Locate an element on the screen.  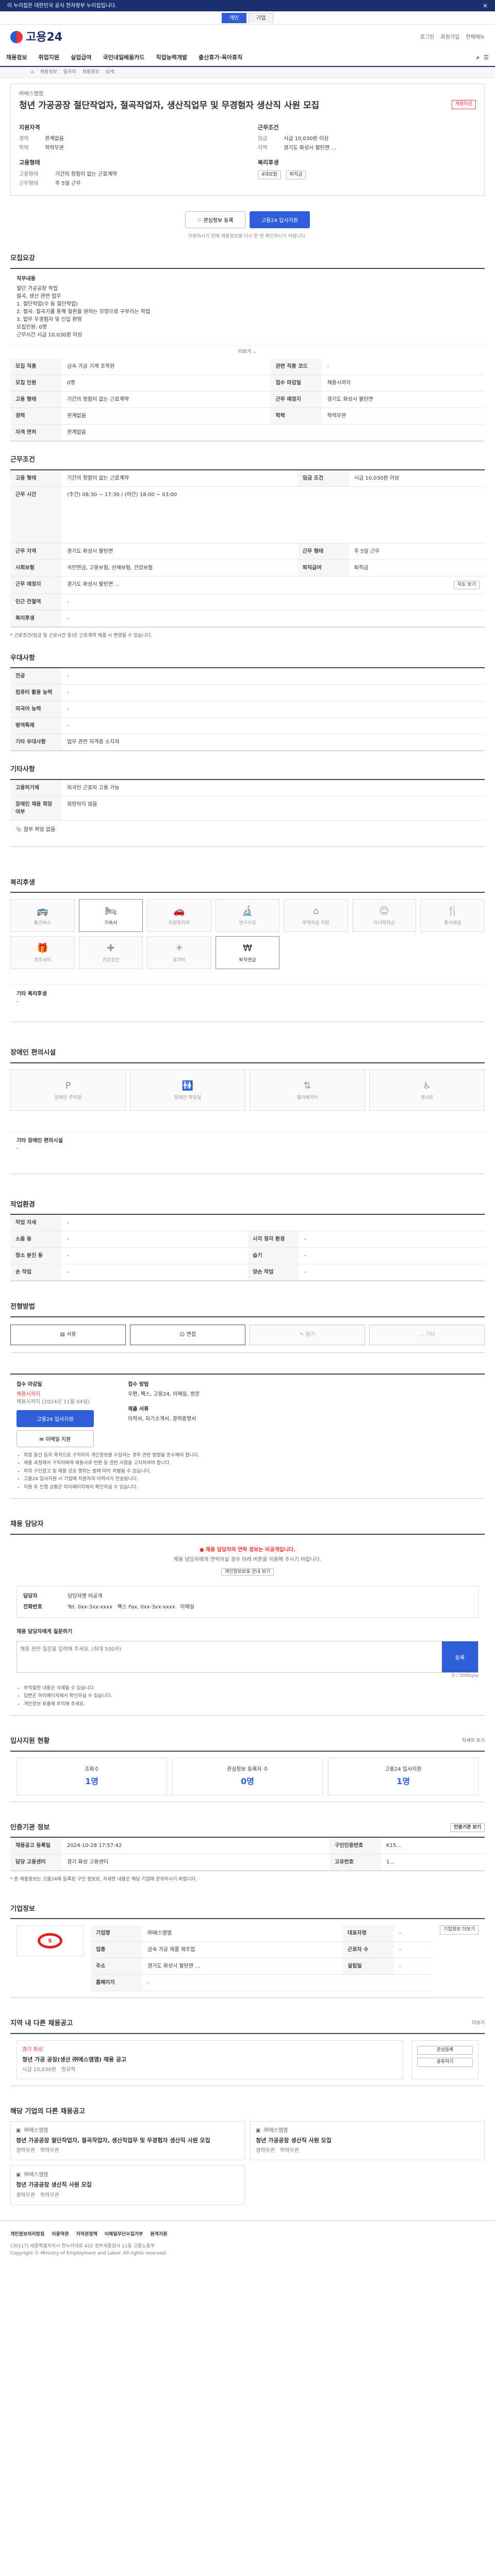
section-title: 기타사항 is located at coordinates (23, 770).